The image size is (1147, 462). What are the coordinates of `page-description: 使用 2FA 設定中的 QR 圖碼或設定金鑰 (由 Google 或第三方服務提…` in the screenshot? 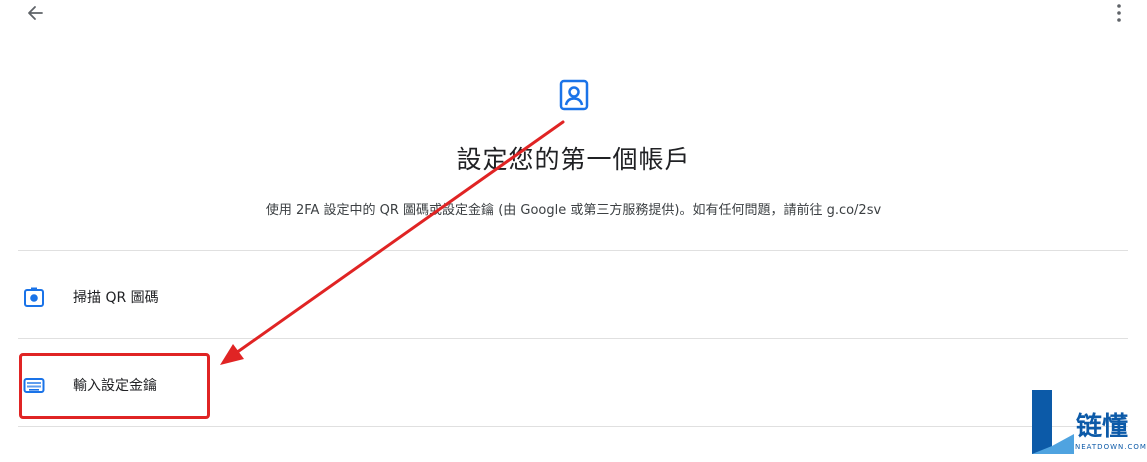 It's located at (573, 210).